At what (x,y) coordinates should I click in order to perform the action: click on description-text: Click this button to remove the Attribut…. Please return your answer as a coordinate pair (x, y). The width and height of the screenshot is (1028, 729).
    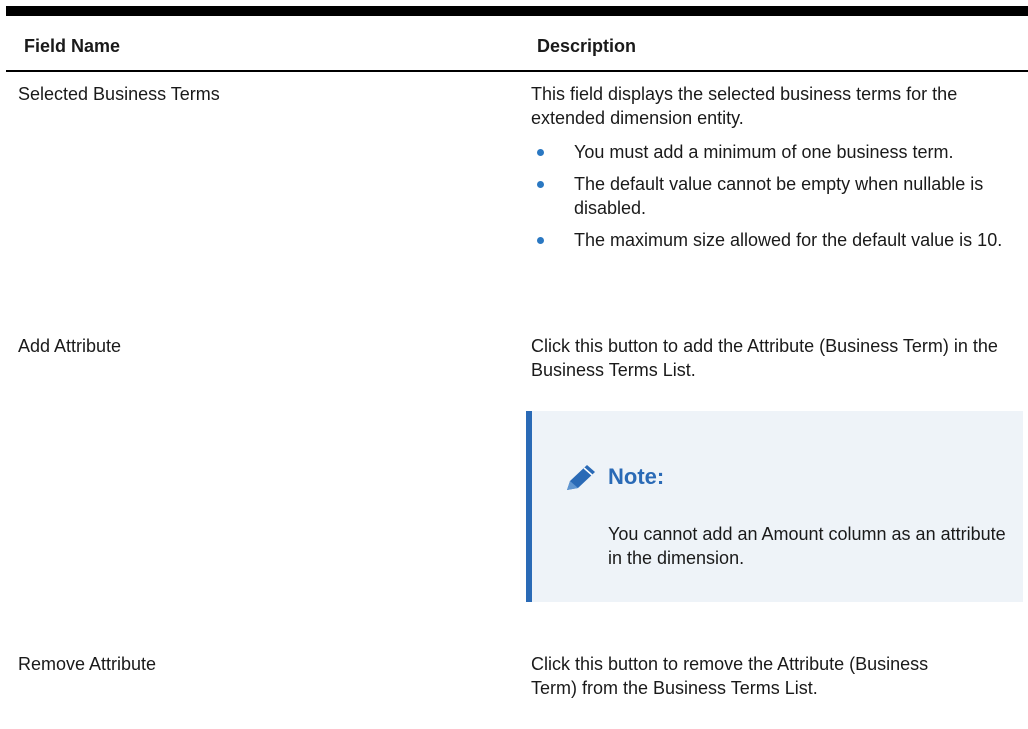
    Looking at the image, I should click on (730, 676).